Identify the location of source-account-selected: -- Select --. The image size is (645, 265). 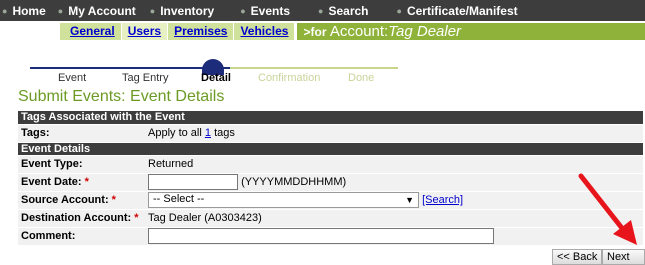
(179, 199).